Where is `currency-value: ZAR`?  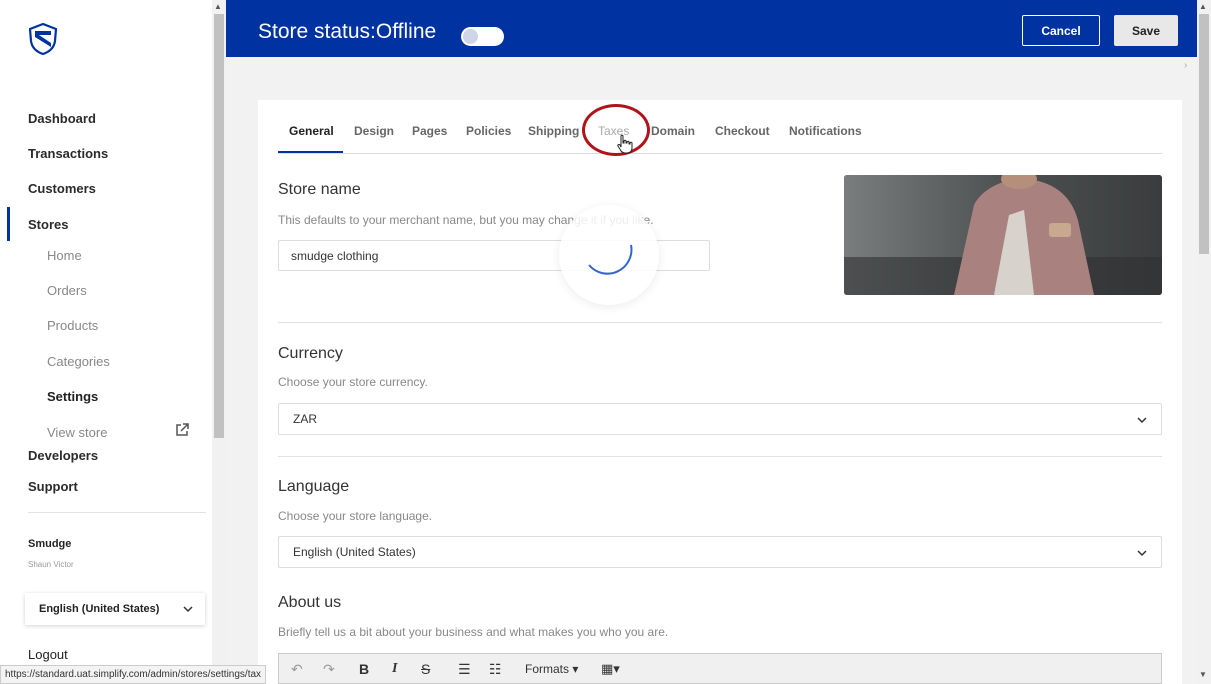
currency-value: ZAR is located at coordinates (305, 419).